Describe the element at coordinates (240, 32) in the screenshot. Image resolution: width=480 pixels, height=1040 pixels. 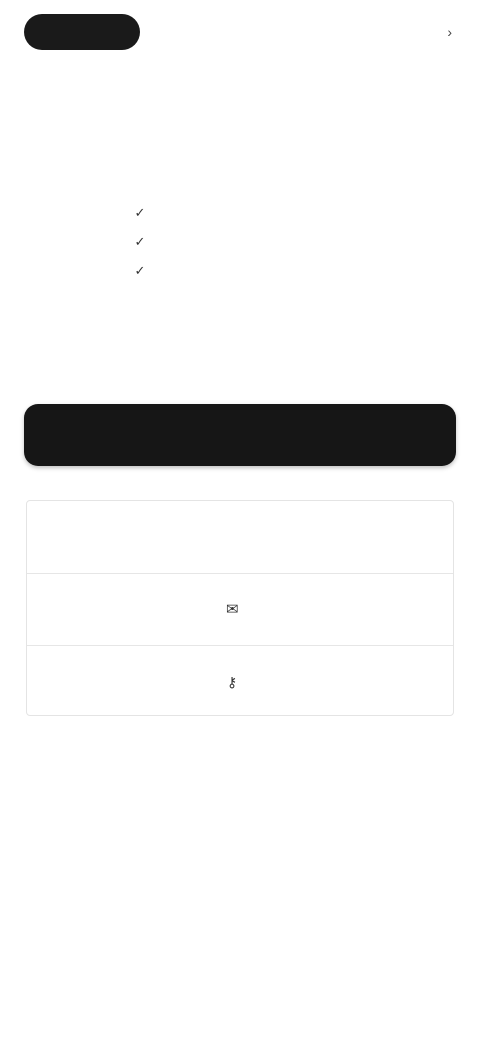
I see `top-bar: ›` at that location.